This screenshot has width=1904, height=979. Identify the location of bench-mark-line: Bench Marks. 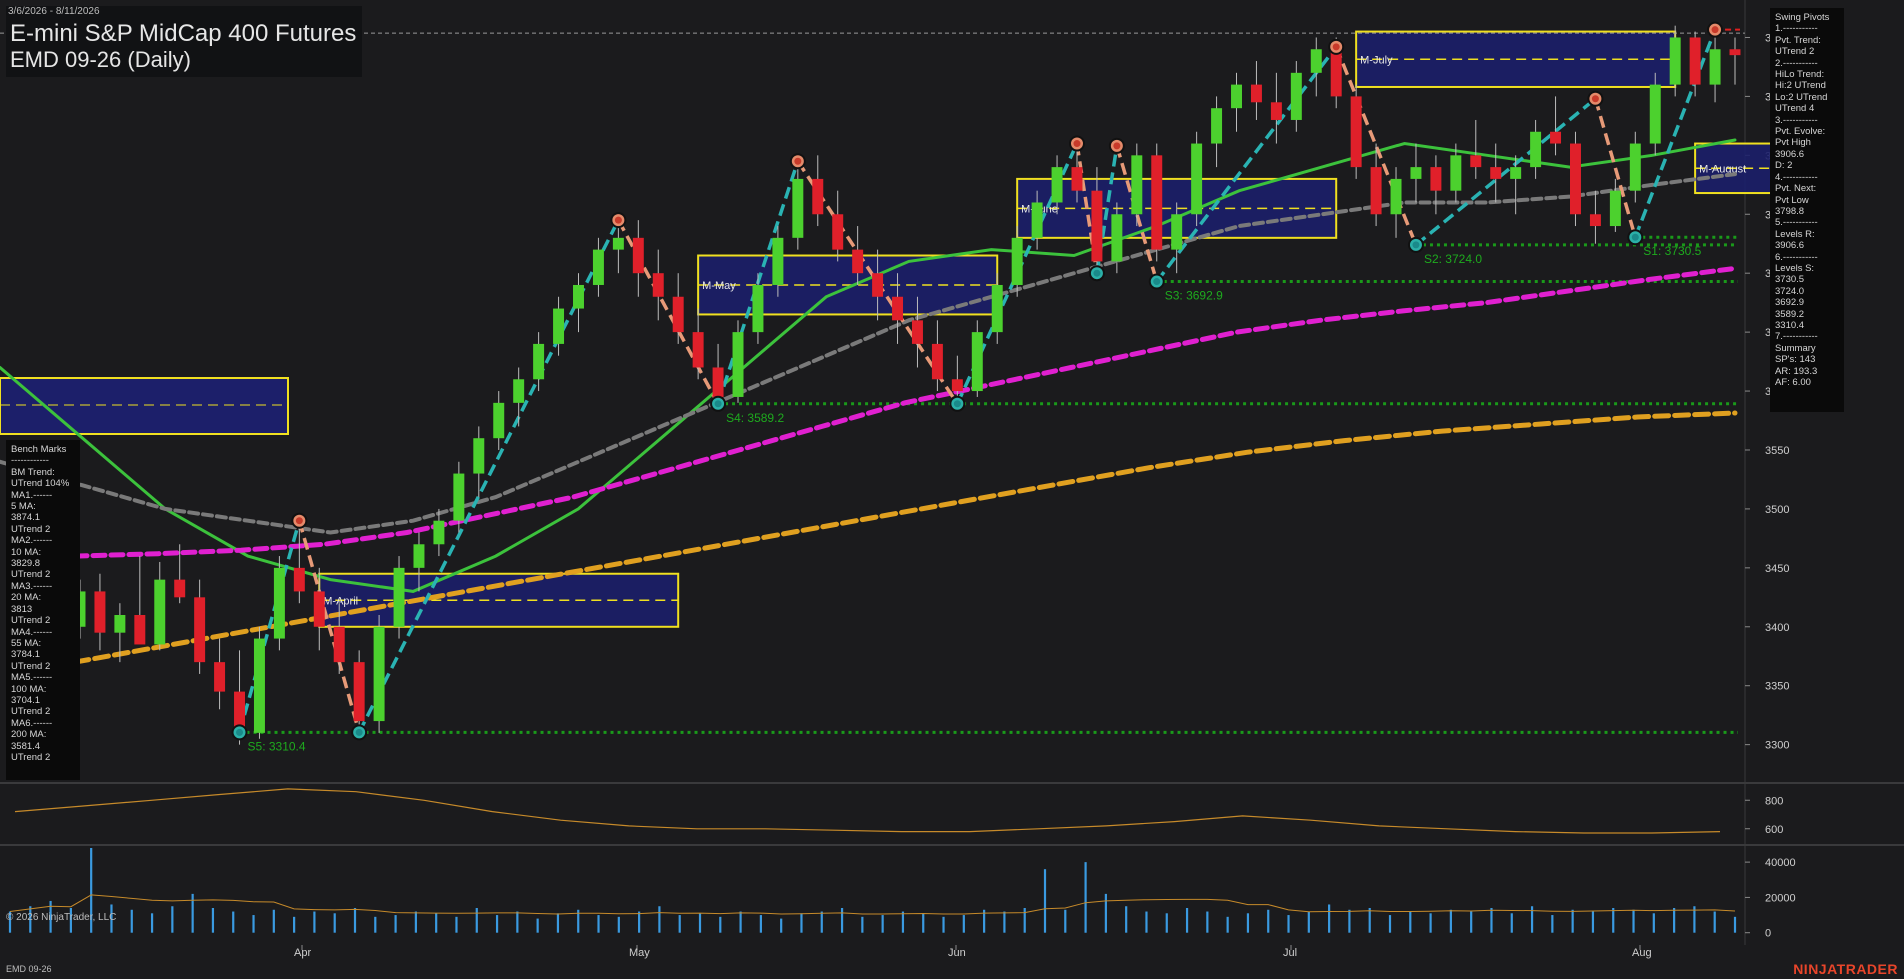
(39, 449).